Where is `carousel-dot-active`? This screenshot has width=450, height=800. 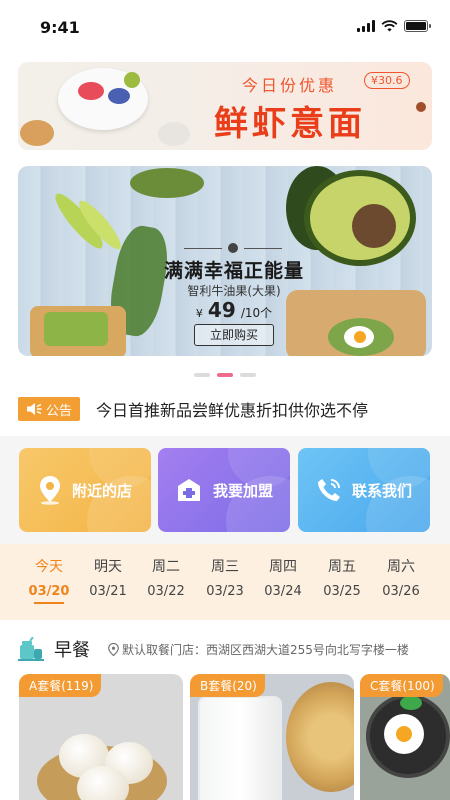
carousel-dot-active is located at coordinates (225, 375).